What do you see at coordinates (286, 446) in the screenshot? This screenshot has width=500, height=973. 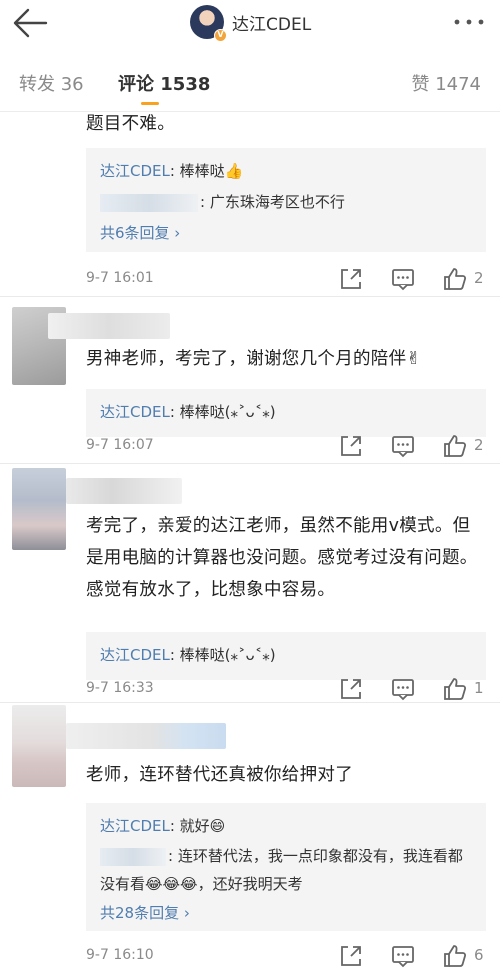 I see `comment-meta: 9-7 16:07 2` at bounding box center [286, 446].